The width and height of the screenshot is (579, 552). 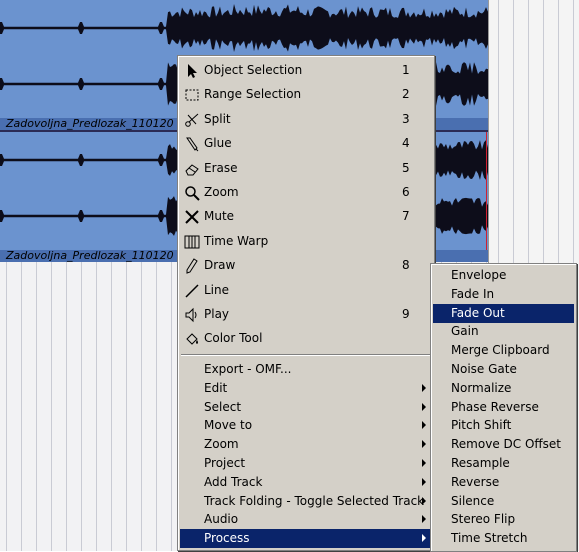 I want to click on menu-item-object-selection: Object Selection 1, so click(x=306, y=70).